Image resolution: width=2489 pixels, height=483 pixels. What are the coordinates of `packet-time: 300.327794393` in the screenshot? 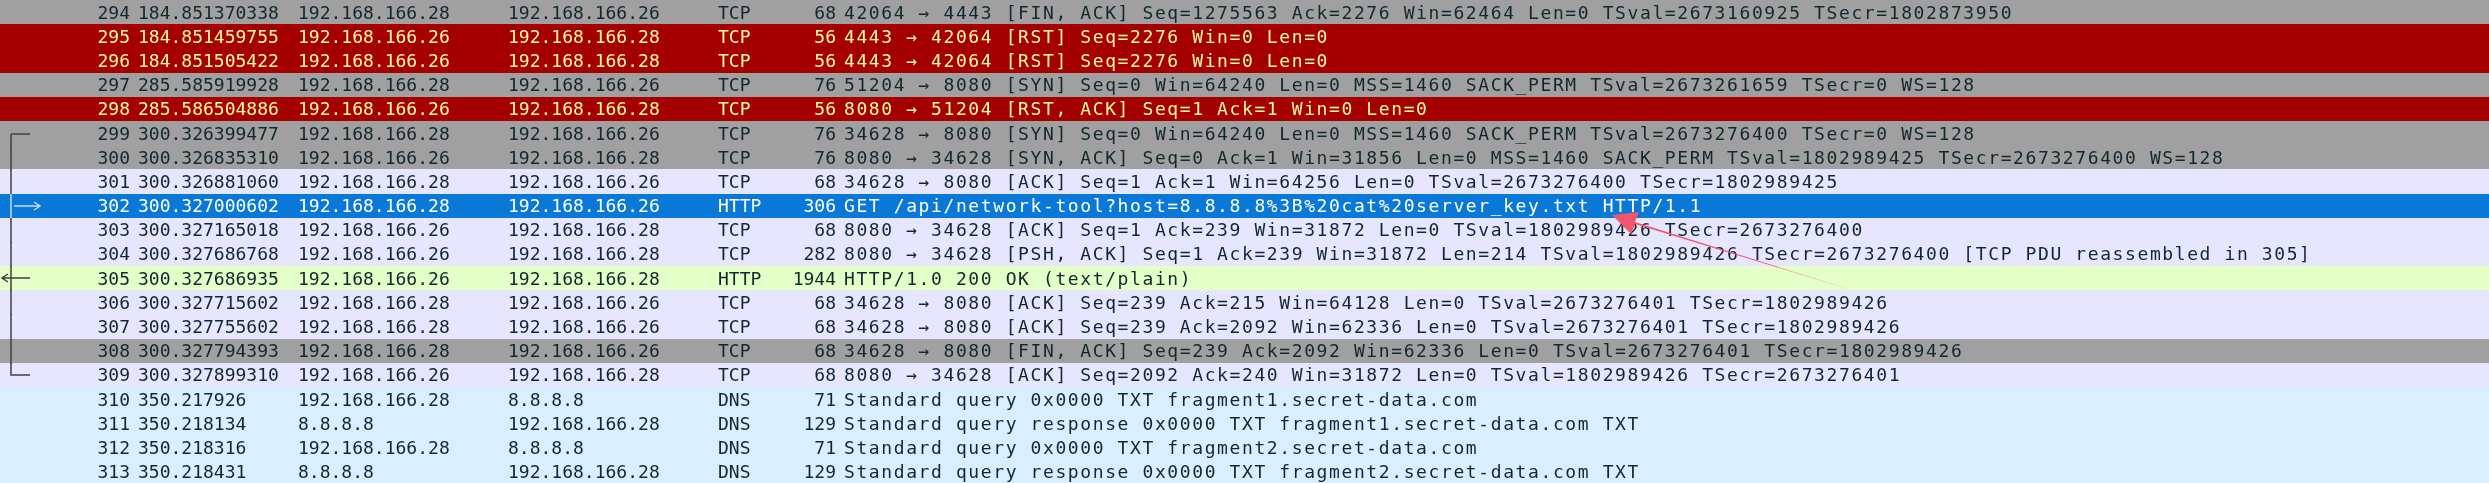 It's located at (208, 351).